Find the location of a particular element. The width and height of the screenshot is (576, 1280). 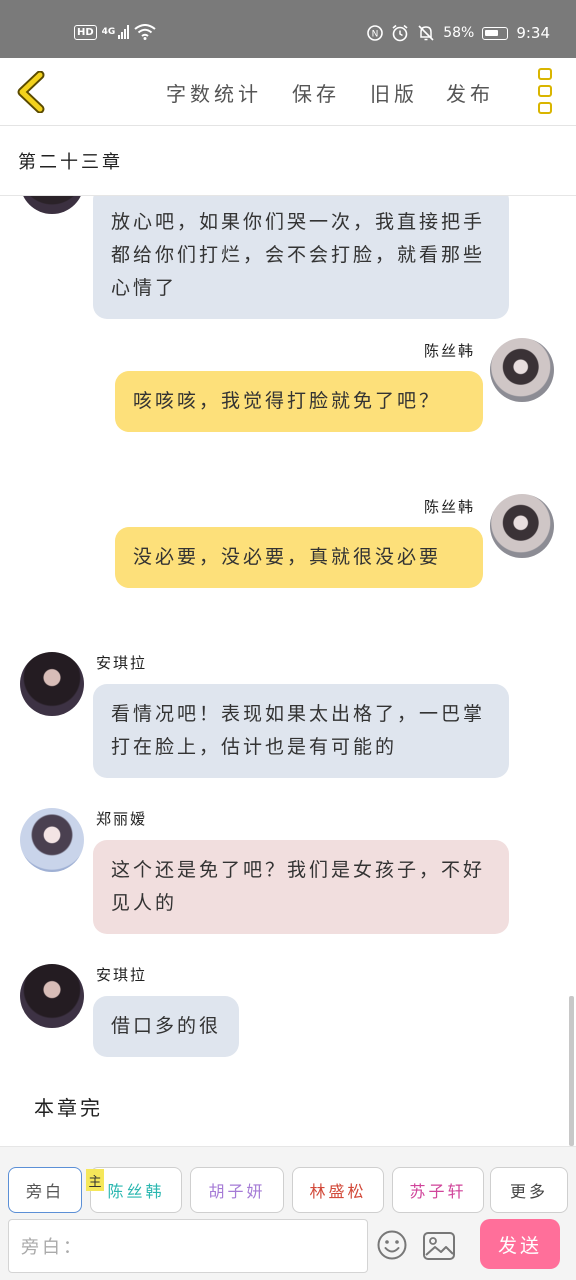

emoji-icon is located at coordinates (392, 1245).